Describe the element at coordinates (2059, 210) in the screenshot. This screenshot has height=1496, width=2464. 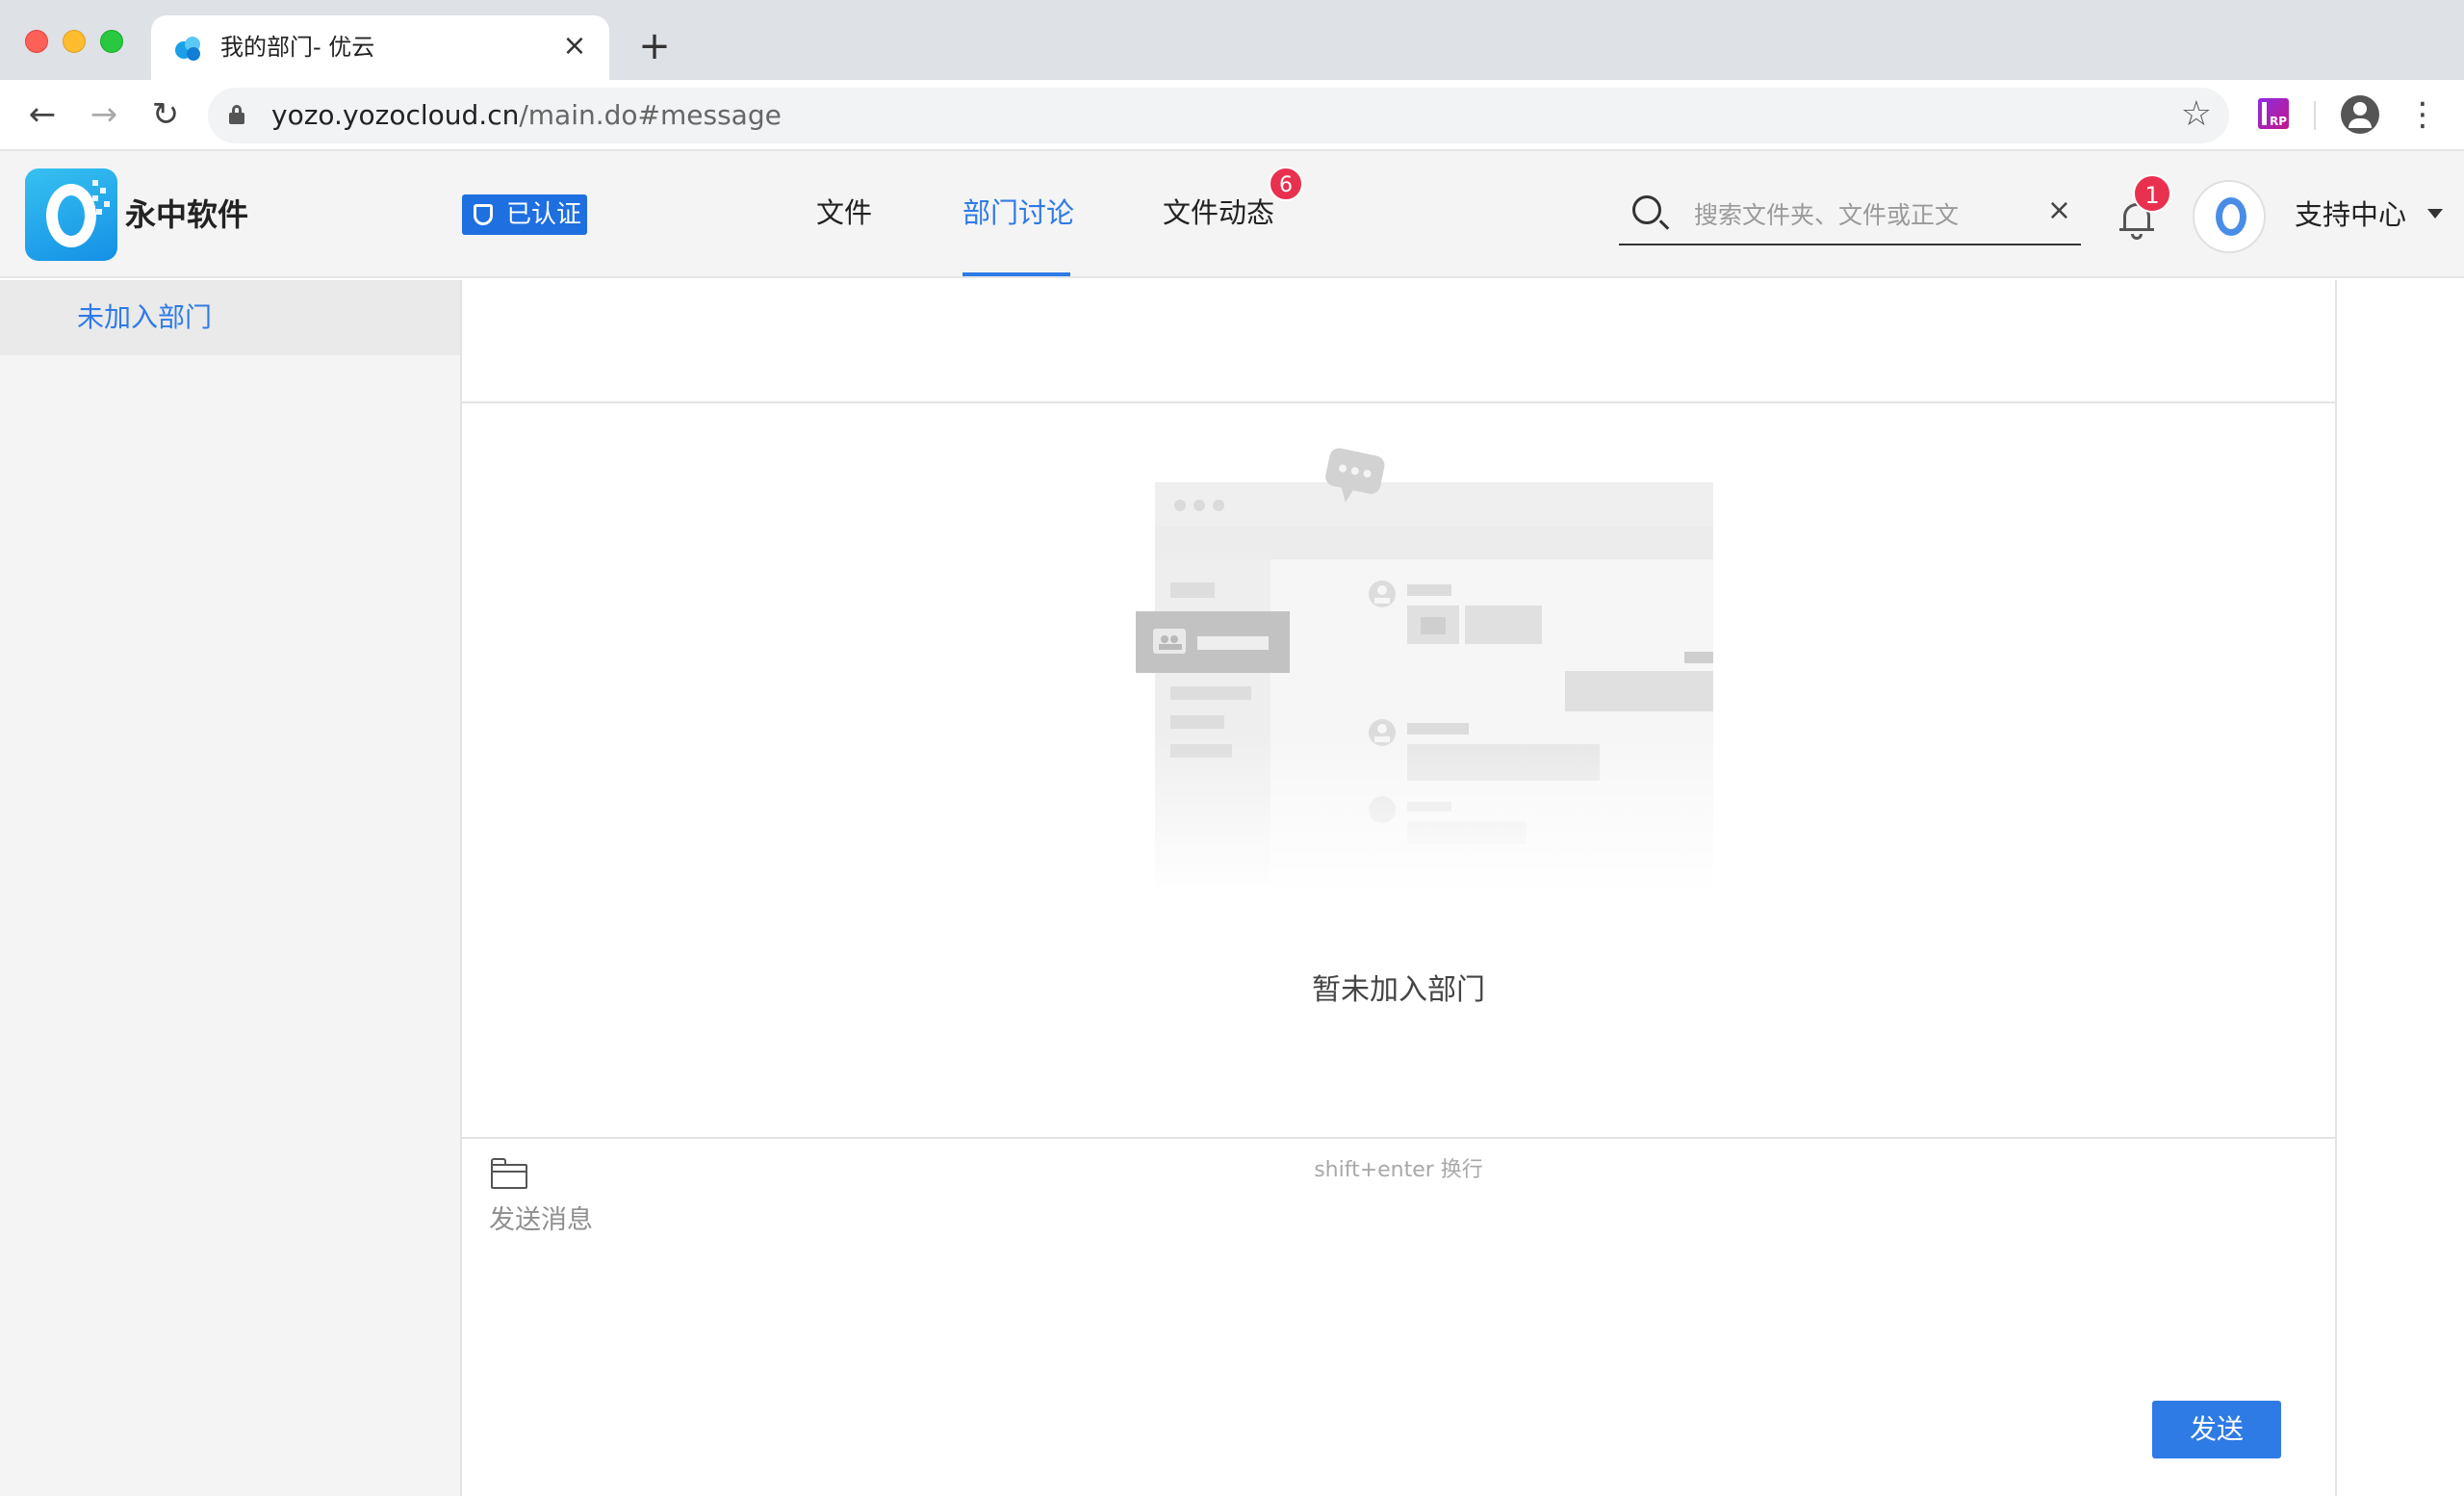
I see `search-clear-icon: ×` at that location.